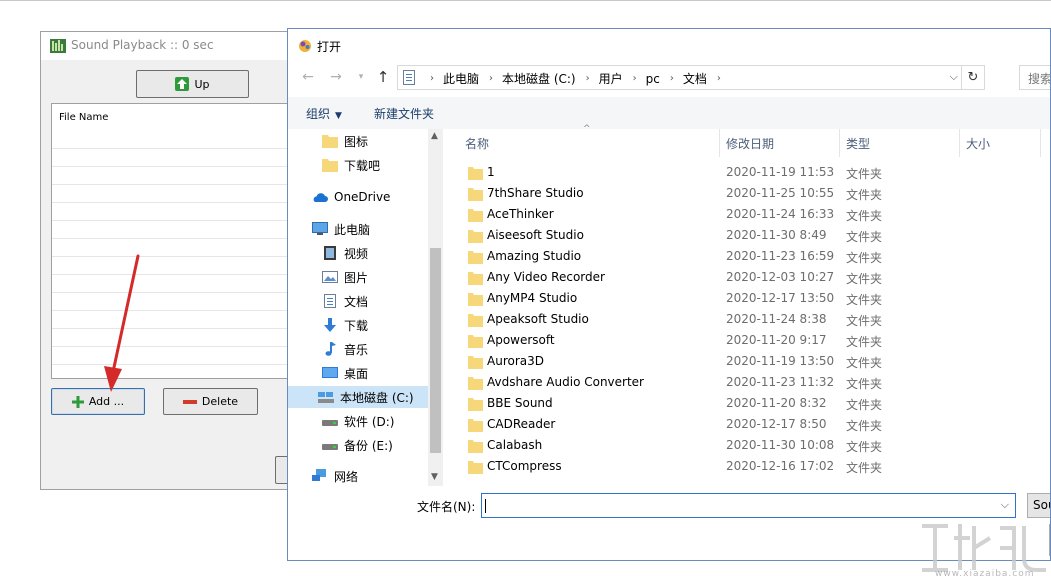  What do you see at coordinates (1000, 143) in the screenshot?
I see `column-header-size: 大小` at bounding box center [1000, 143].